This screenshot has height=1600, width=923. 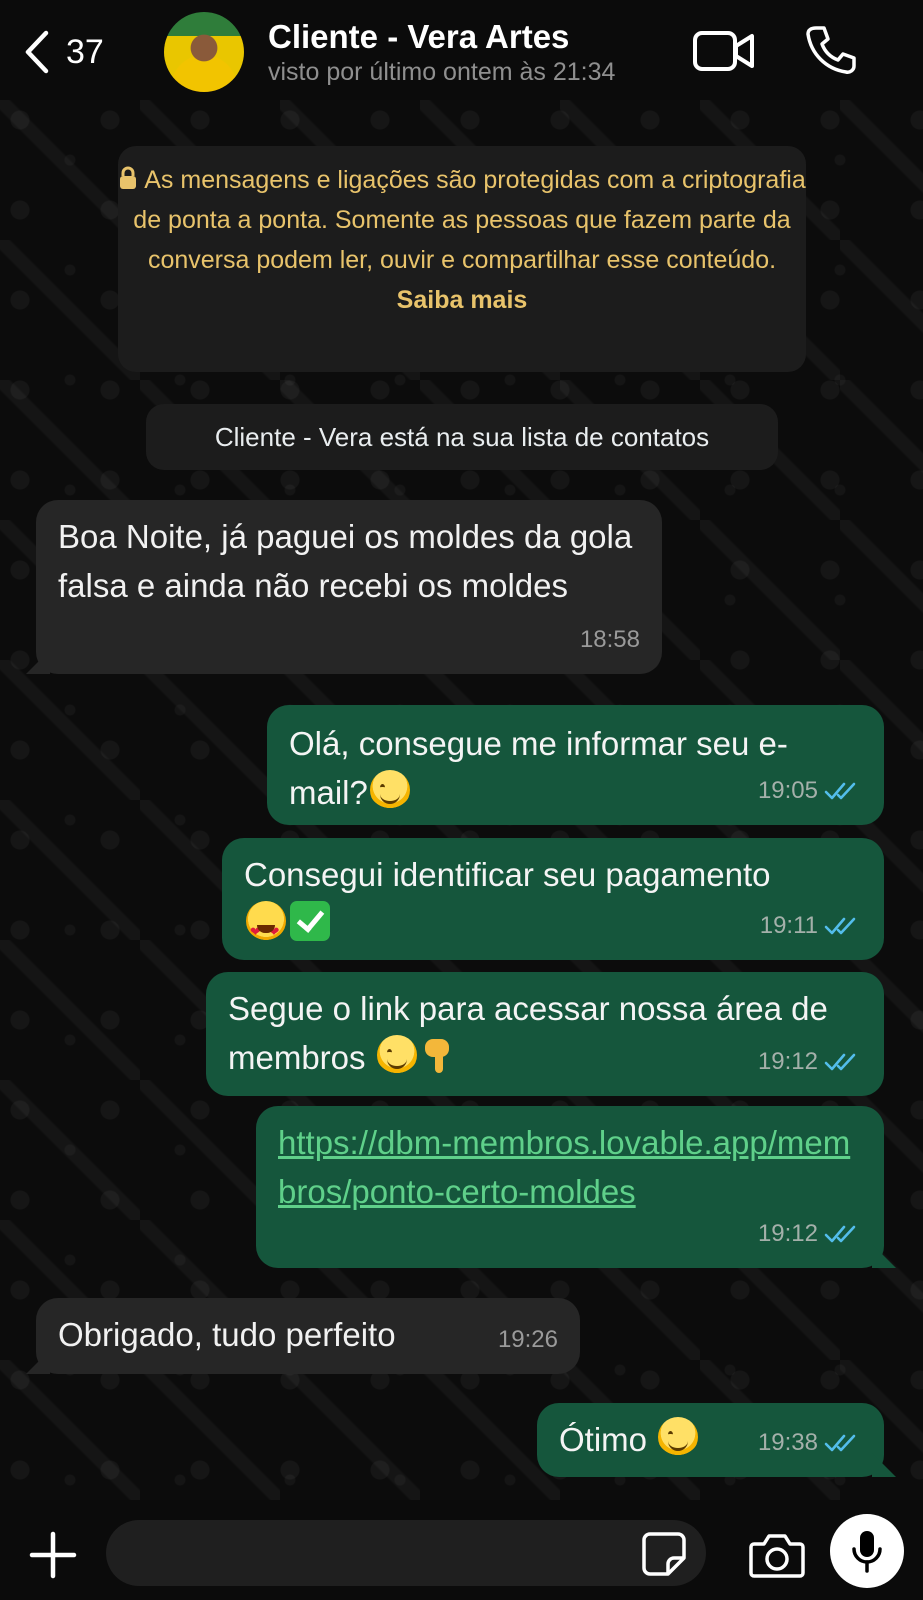 I want to click on message-input-bar, so click(x=461, y=1550).